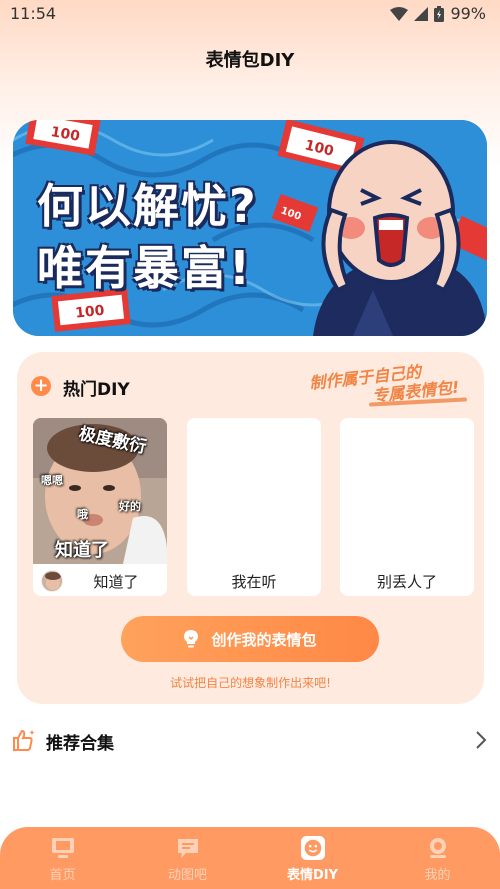 The image size is (500, 889). Describe the element at coordinates (80, 744) in the screenshot. I see `recommend-title: 推荐合集` at that location.